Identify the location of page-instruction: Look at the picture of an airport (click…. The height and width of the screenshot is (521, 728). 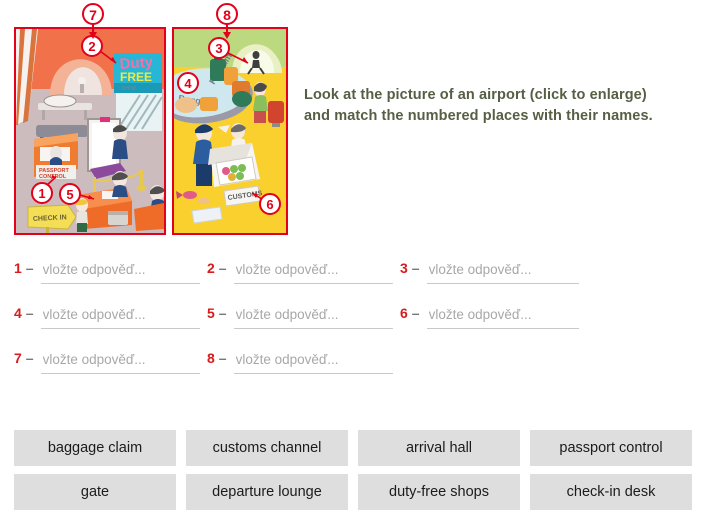
(509, 106).